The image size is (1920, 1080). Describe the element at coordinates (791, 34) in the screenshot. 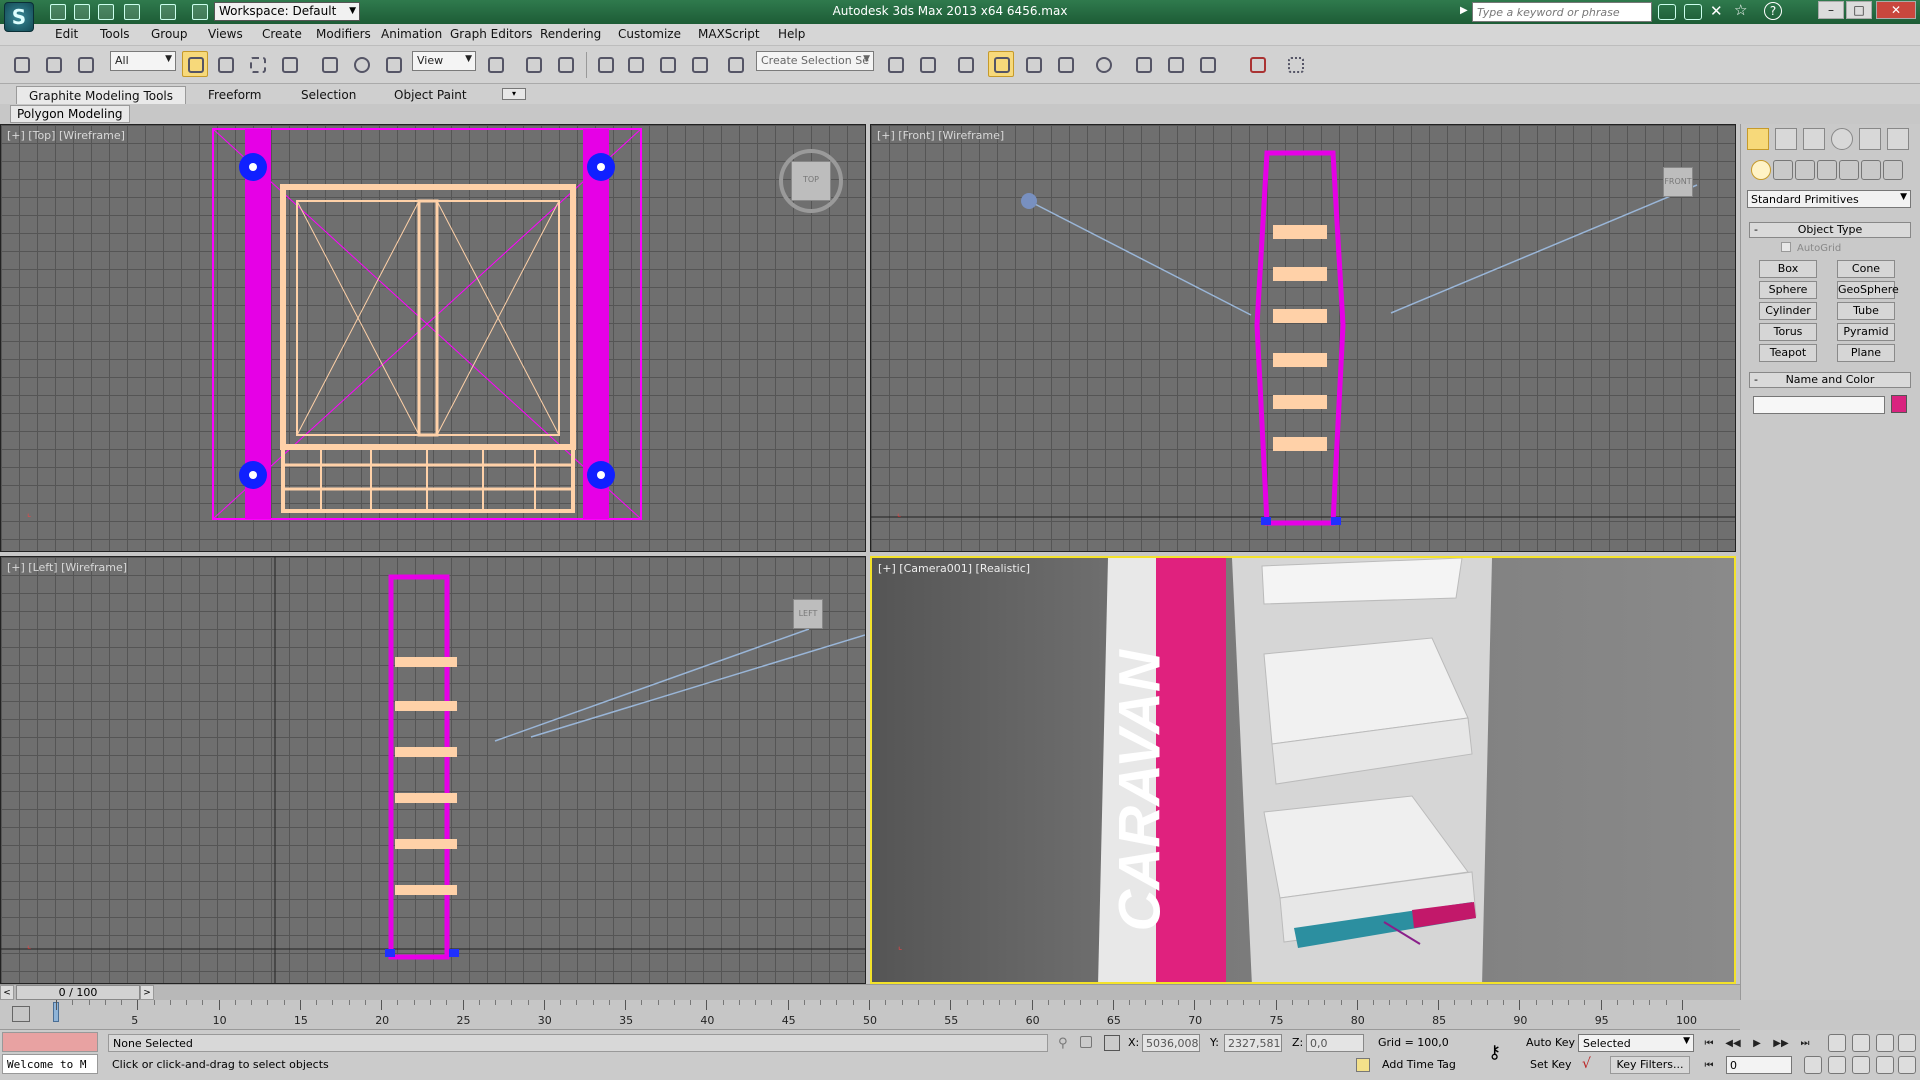

I see `menu-help: Help` at that location.